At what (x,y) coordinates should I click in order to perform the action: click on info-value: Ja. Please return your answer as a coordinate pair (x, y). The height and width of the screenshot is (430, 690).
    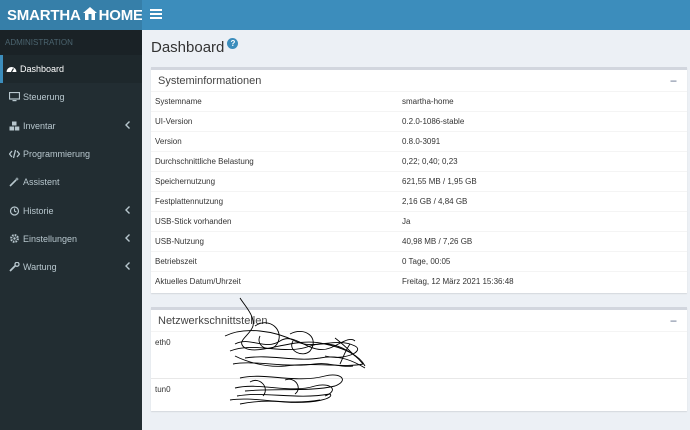
    Looking at the image, I should click on (544, 221).